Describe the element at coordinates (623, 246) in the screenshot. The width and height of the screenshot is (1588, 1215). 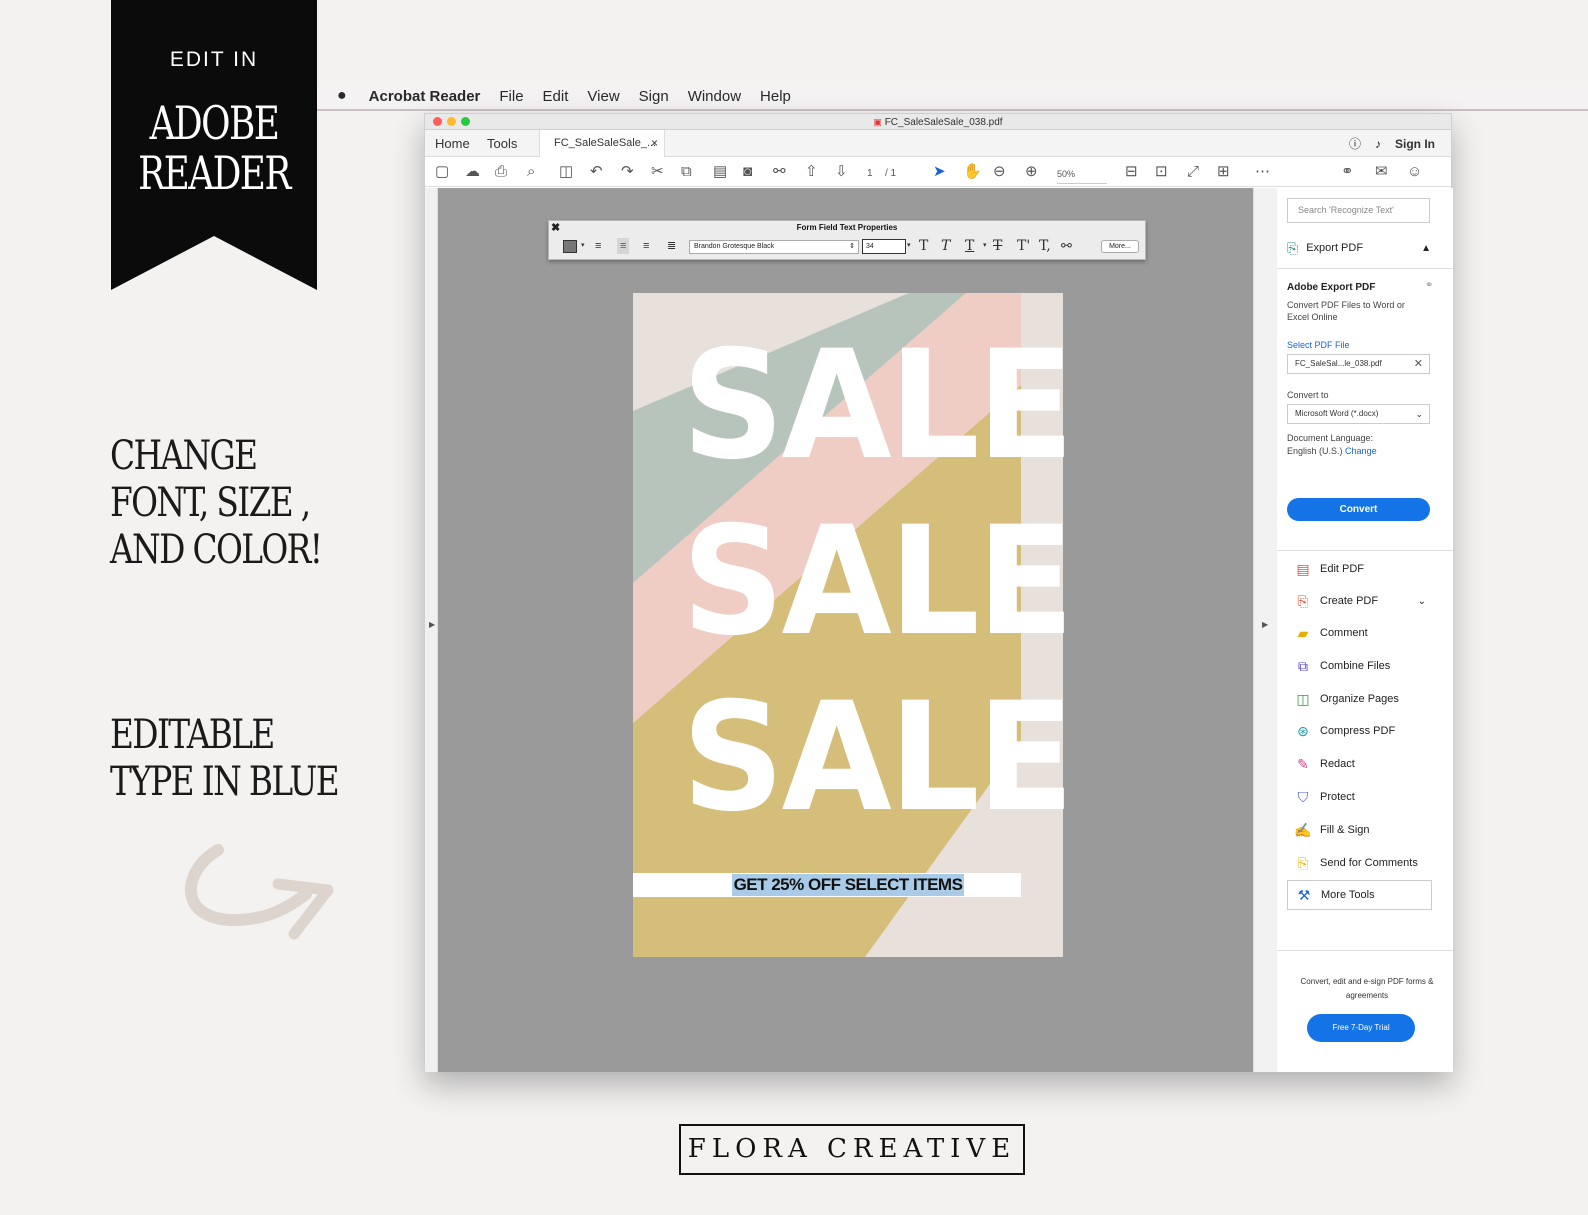
I see `align-center-icon: ≡` at that location.